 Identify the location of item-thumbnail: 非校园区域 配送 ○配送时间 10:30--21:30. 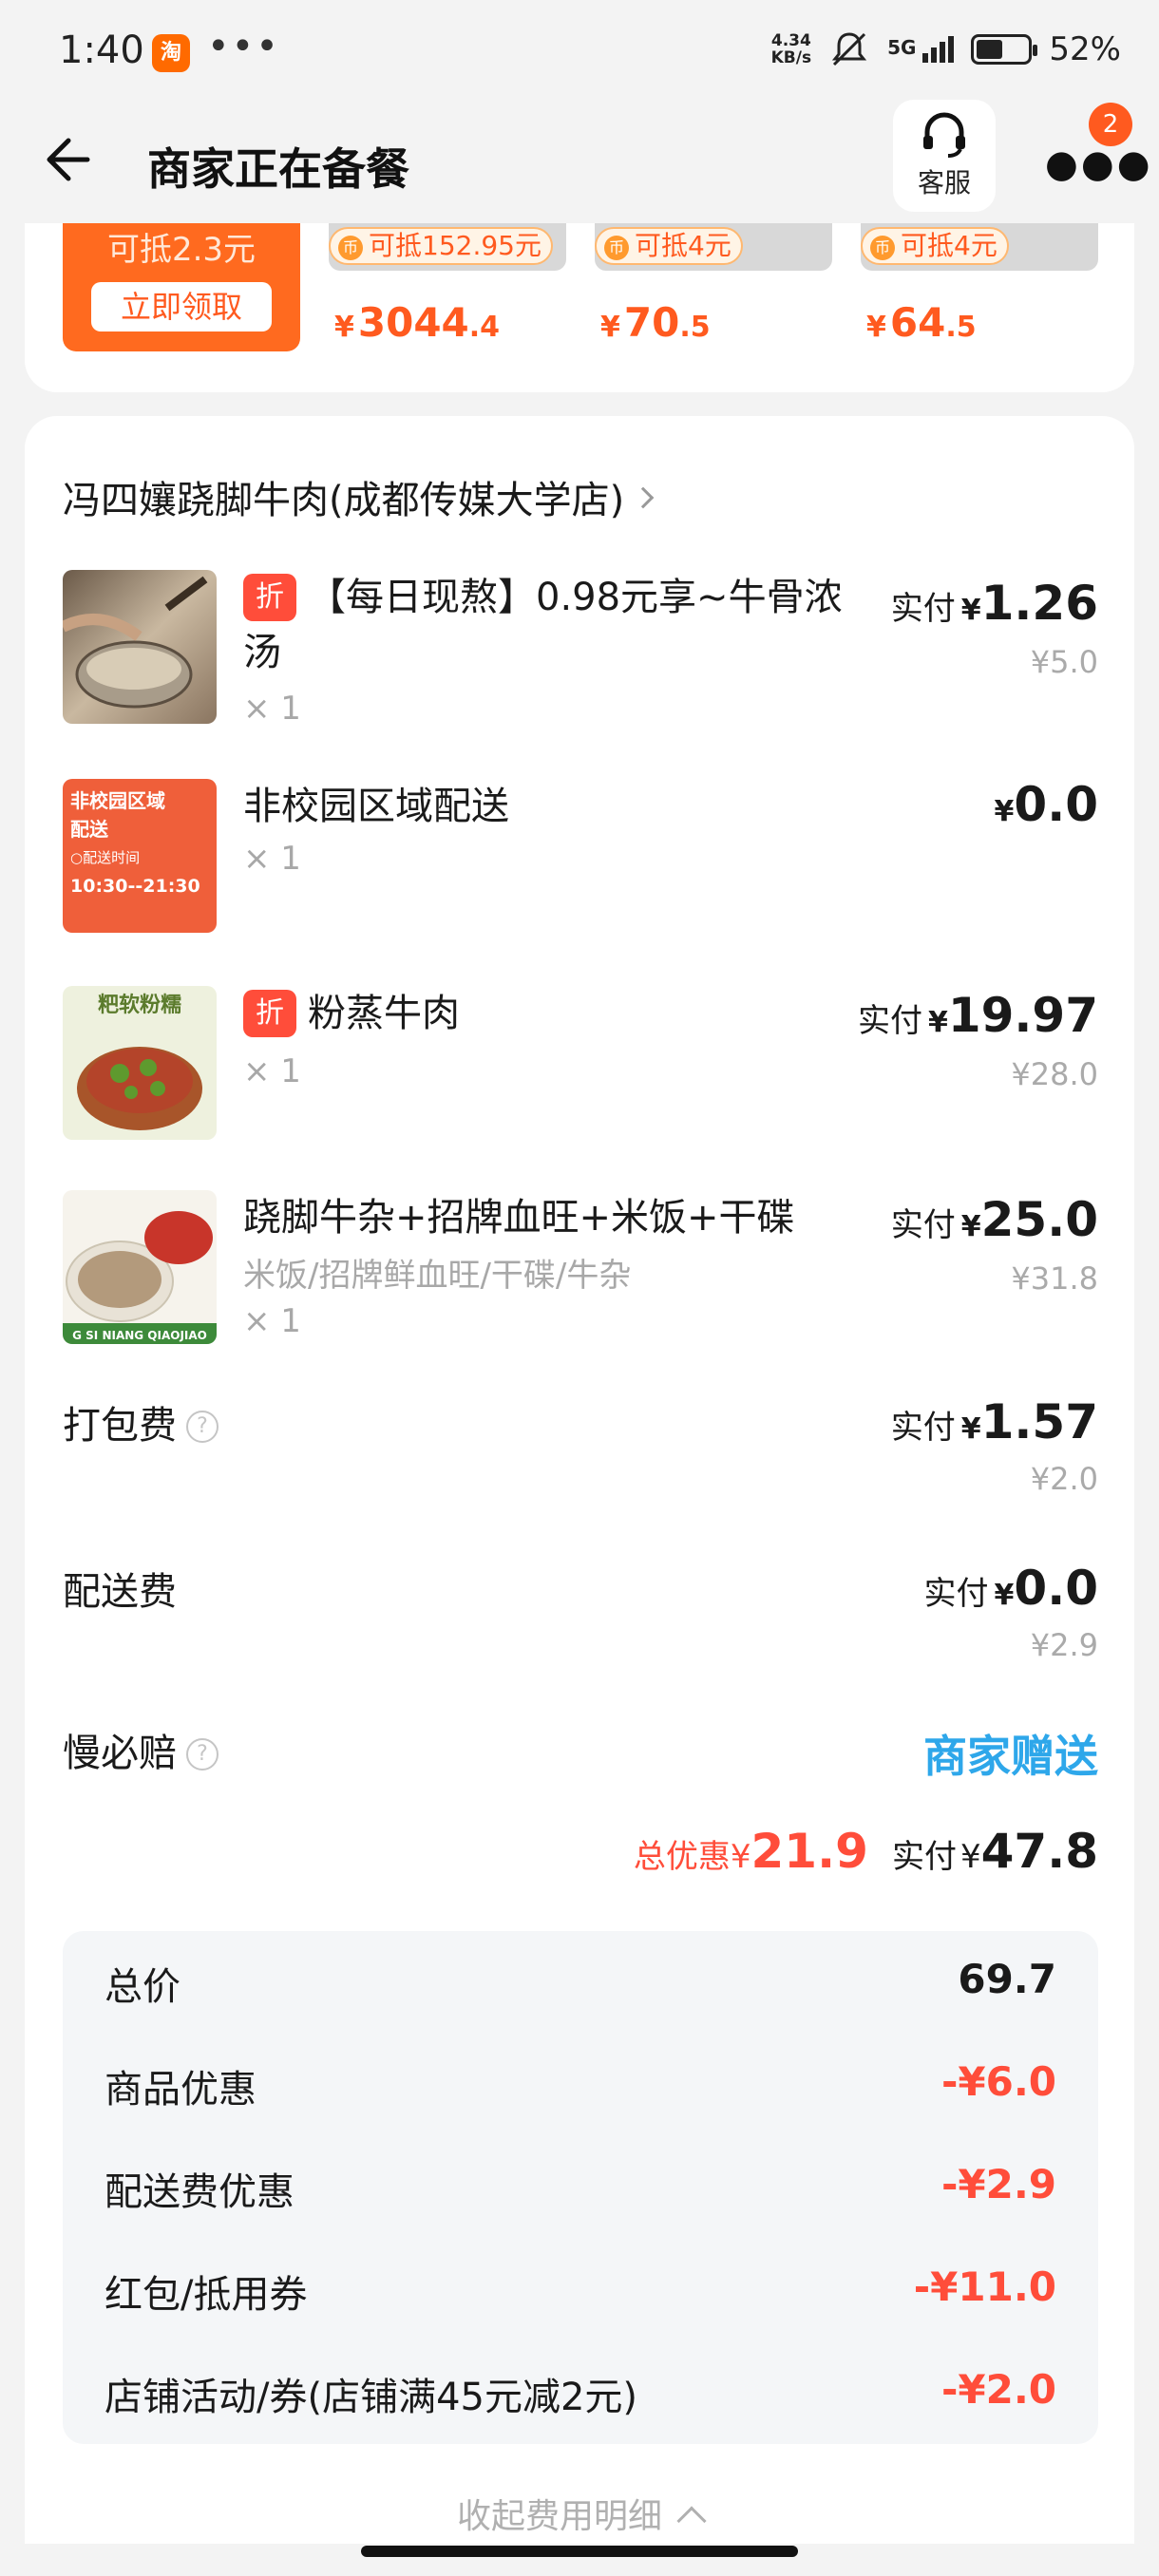
(140, 856).